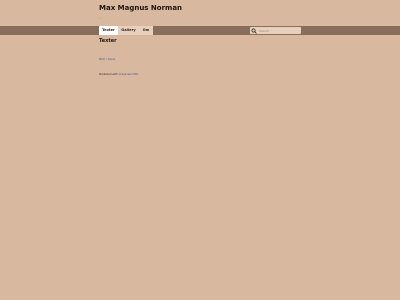 The width and height of the screenshot is (400, 300). What do you see at coordinates (128, 74) in the screenshot?
I see `footer-cms-link: Grayscale CMS` at bounding box center [128, 74].